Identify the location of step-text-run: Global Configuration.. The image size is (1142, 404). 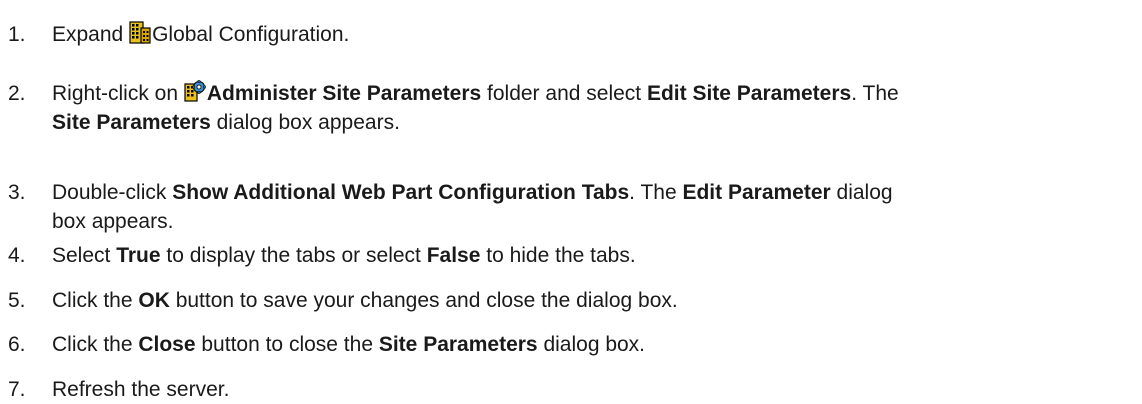
(251, 34).